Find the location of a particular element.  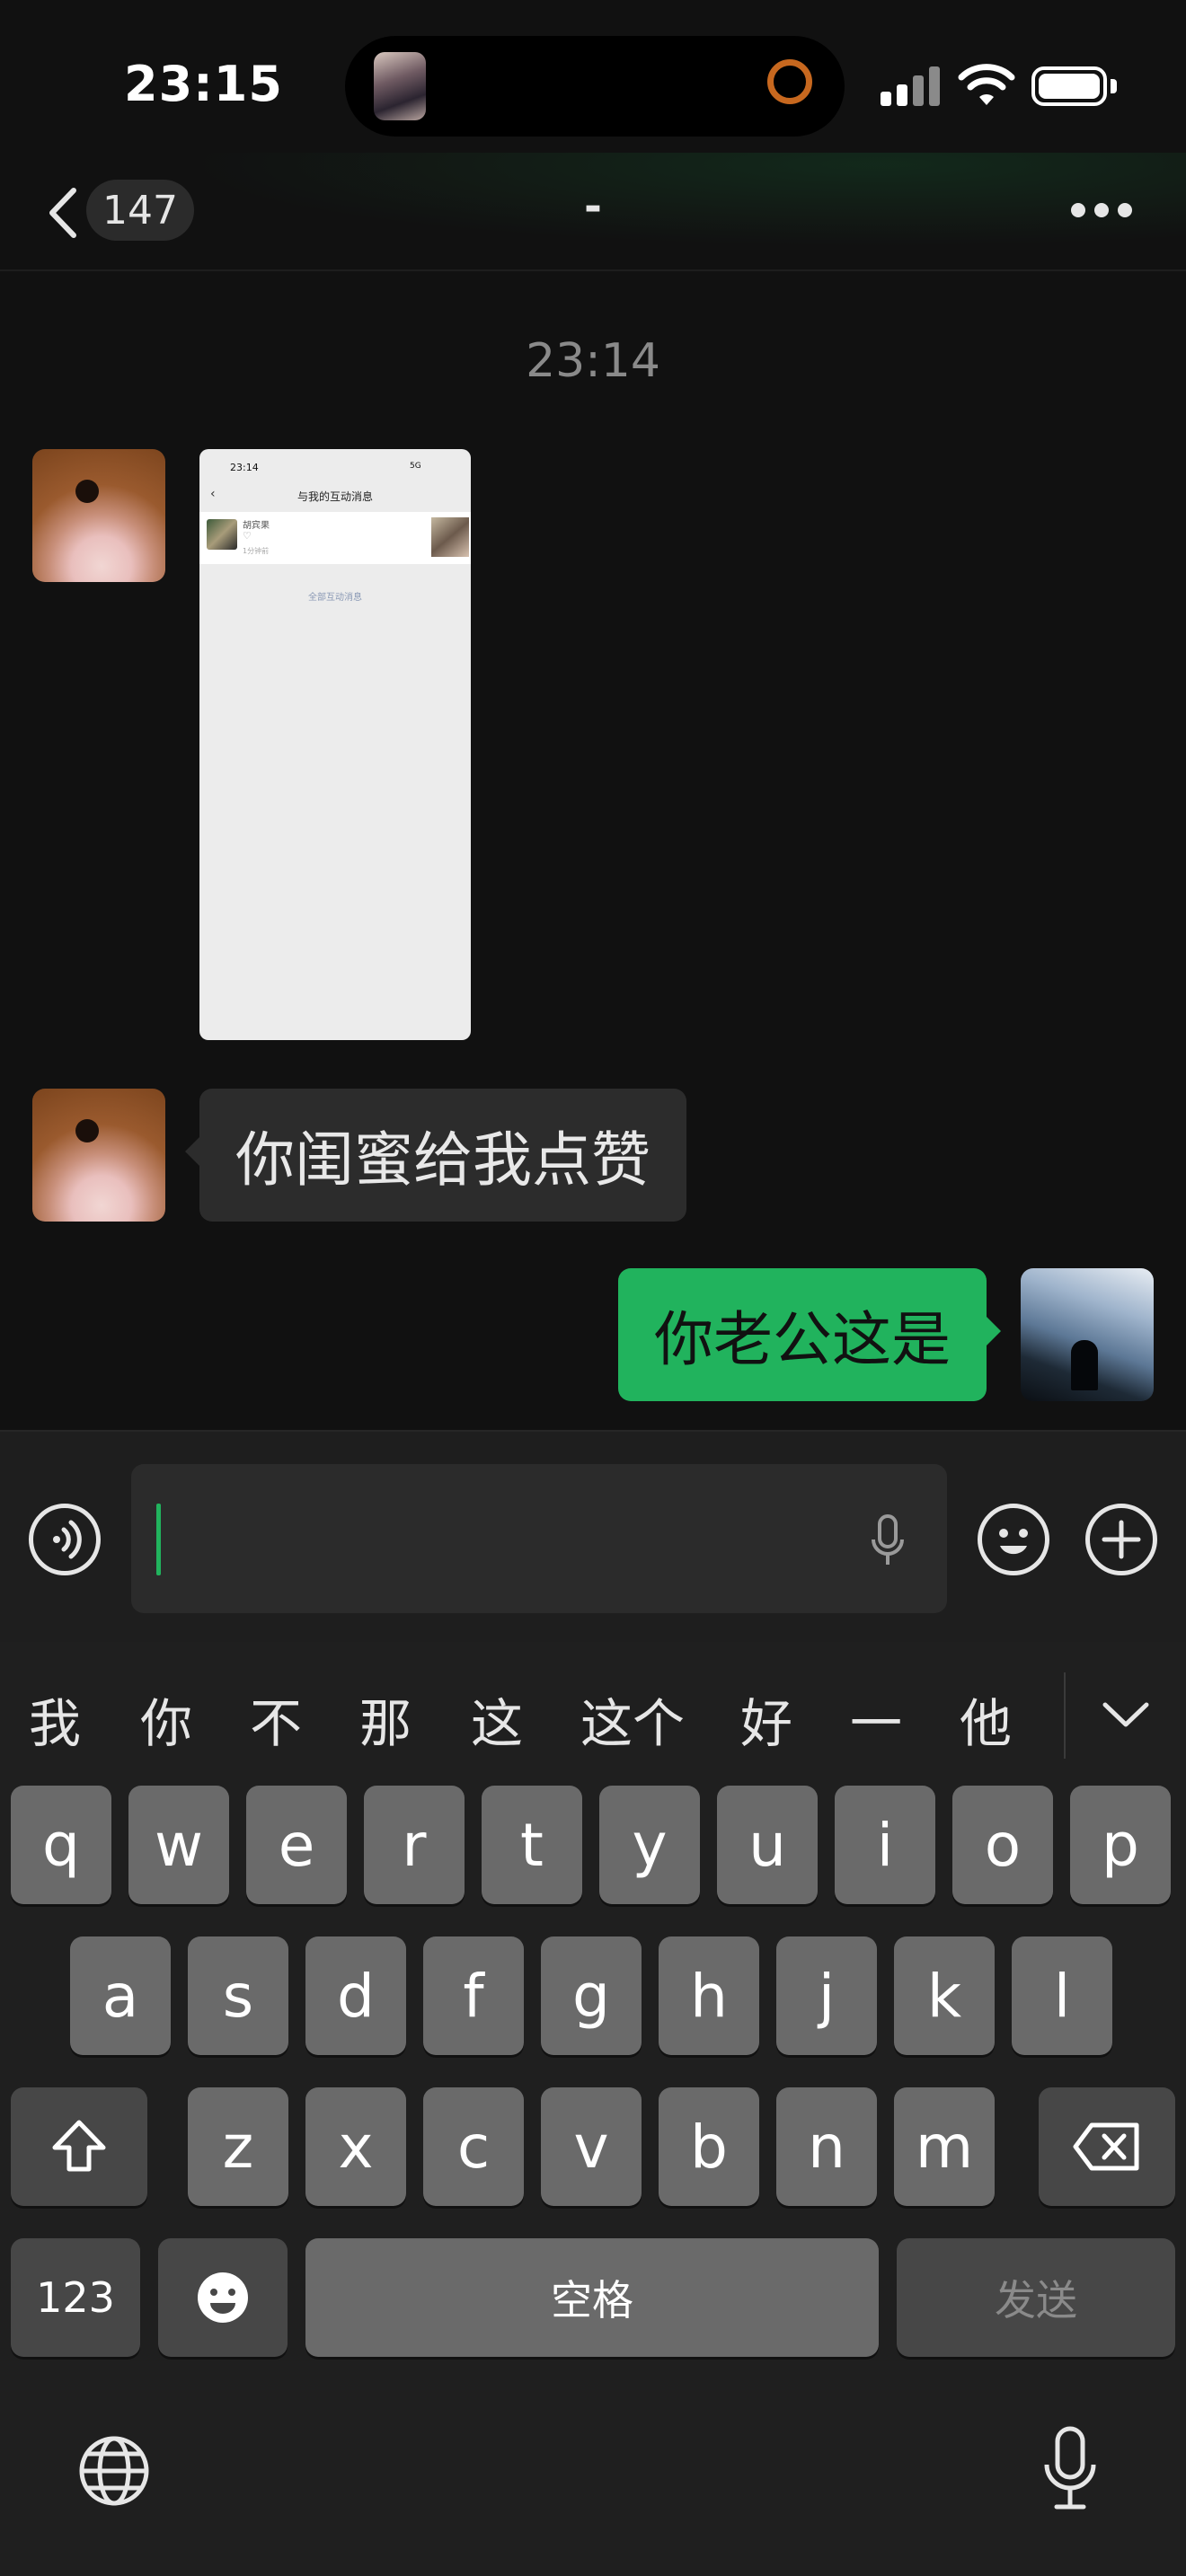

screenshot-avatar is located at coordinates (222, 534).